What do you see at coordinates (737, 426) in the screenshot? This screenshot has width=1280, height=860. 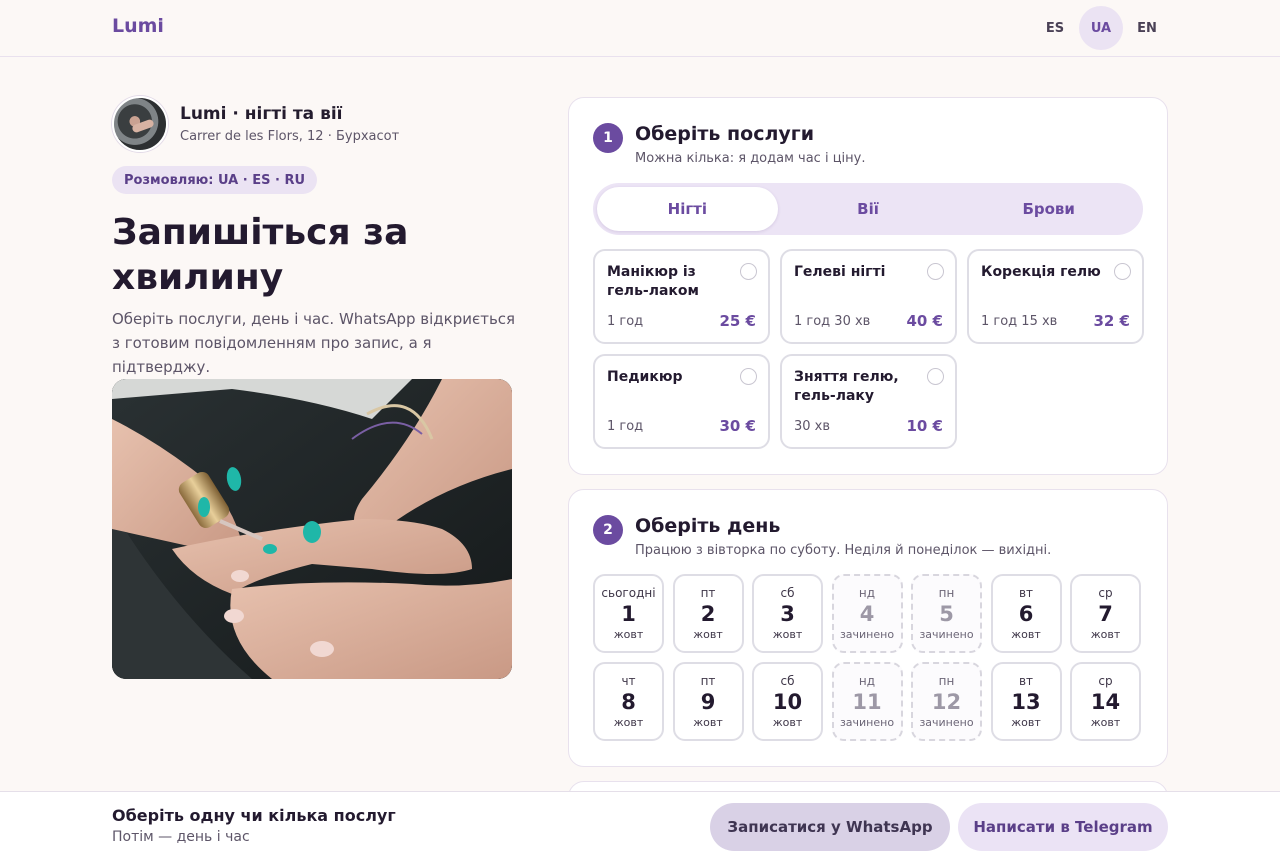 I see `service-price: 30 €` at bounding box center [737, 426].